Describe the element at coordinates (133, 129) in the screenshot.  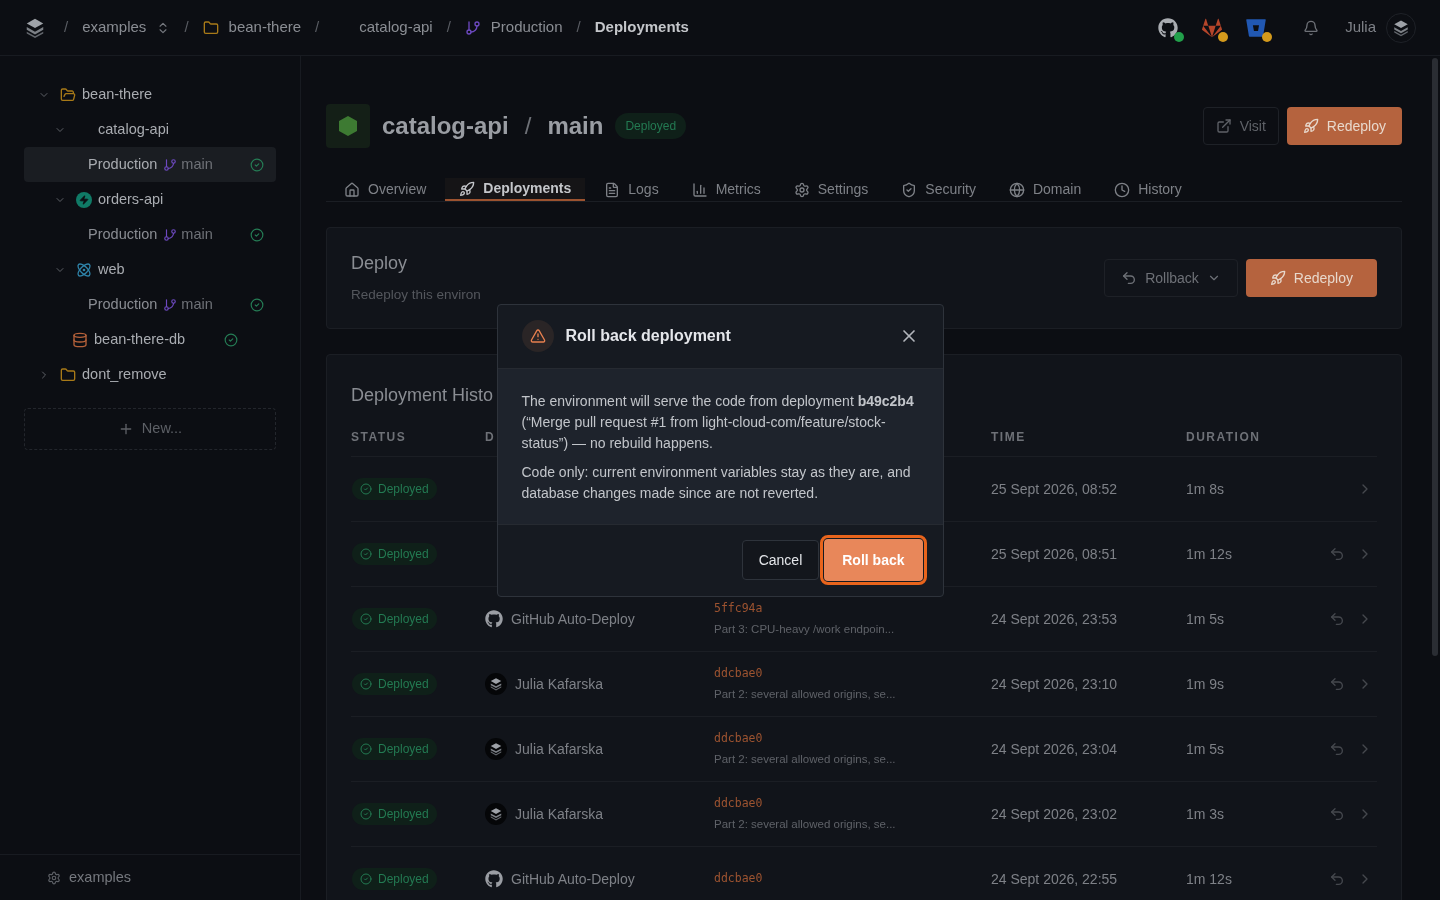
I see `tree-label: catalog-api` at that location.